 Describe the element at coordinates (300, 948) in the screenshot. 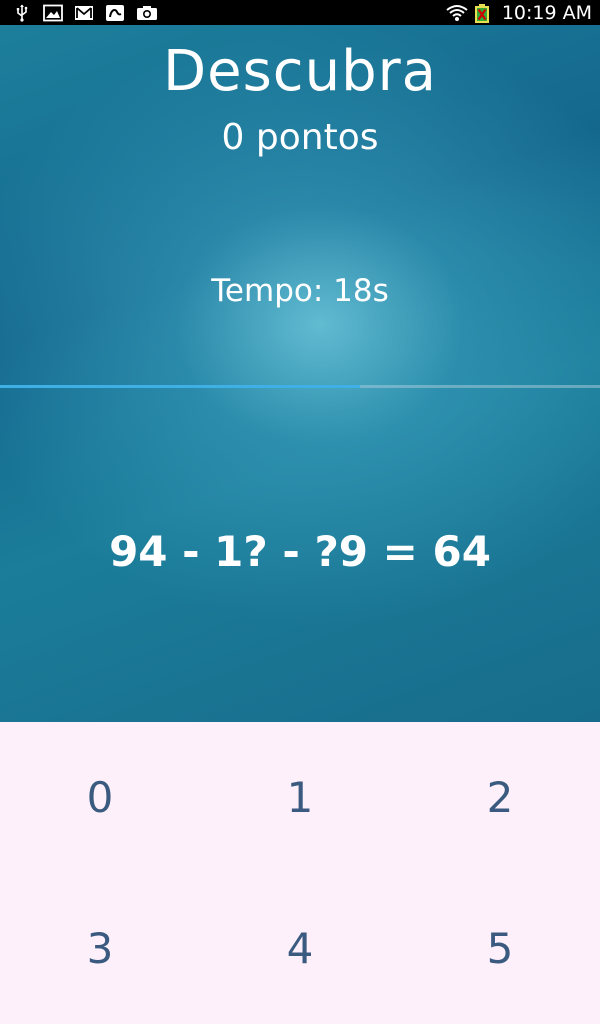

I see `key-4-button: 4` at that location.